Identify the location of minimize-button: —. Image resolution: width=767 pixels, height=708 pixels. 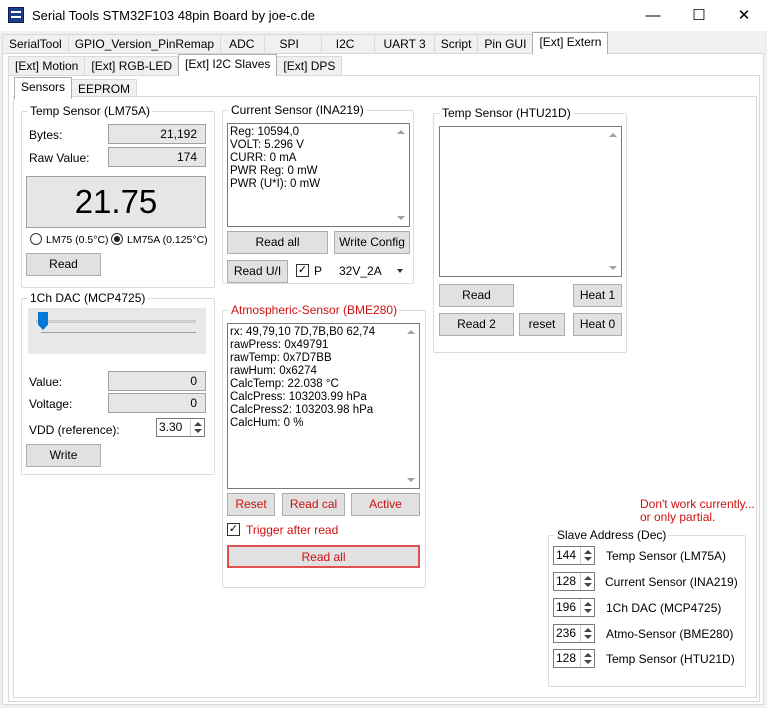
(653, 15).